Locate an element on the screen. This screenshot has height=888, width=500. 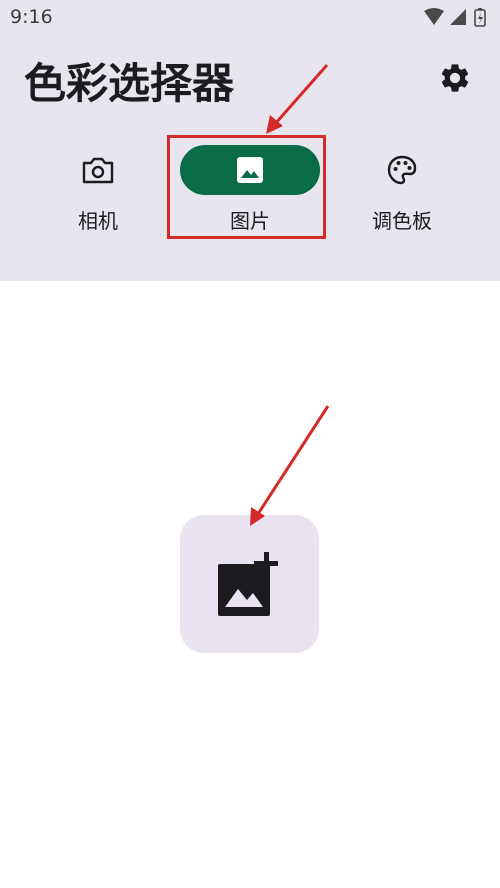
add-image-button is located at coordinates (249, 584).